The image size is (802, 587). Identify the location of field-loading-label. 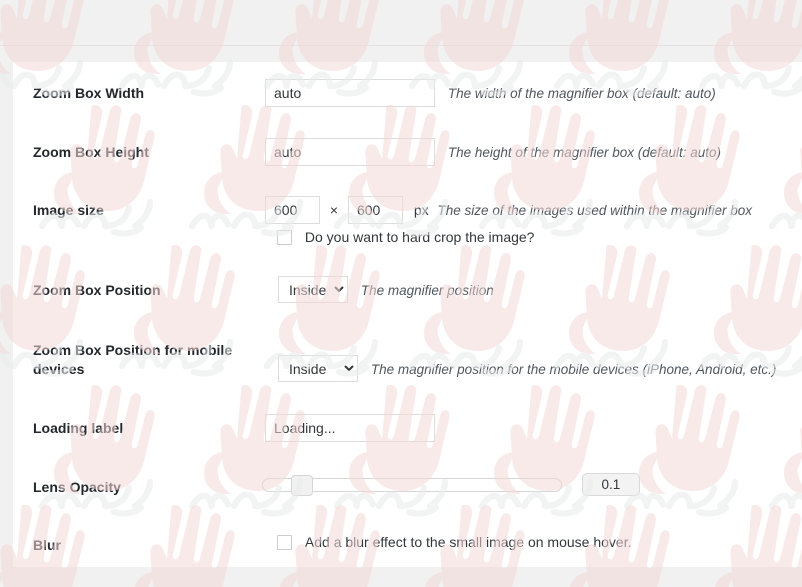
(350, 428).